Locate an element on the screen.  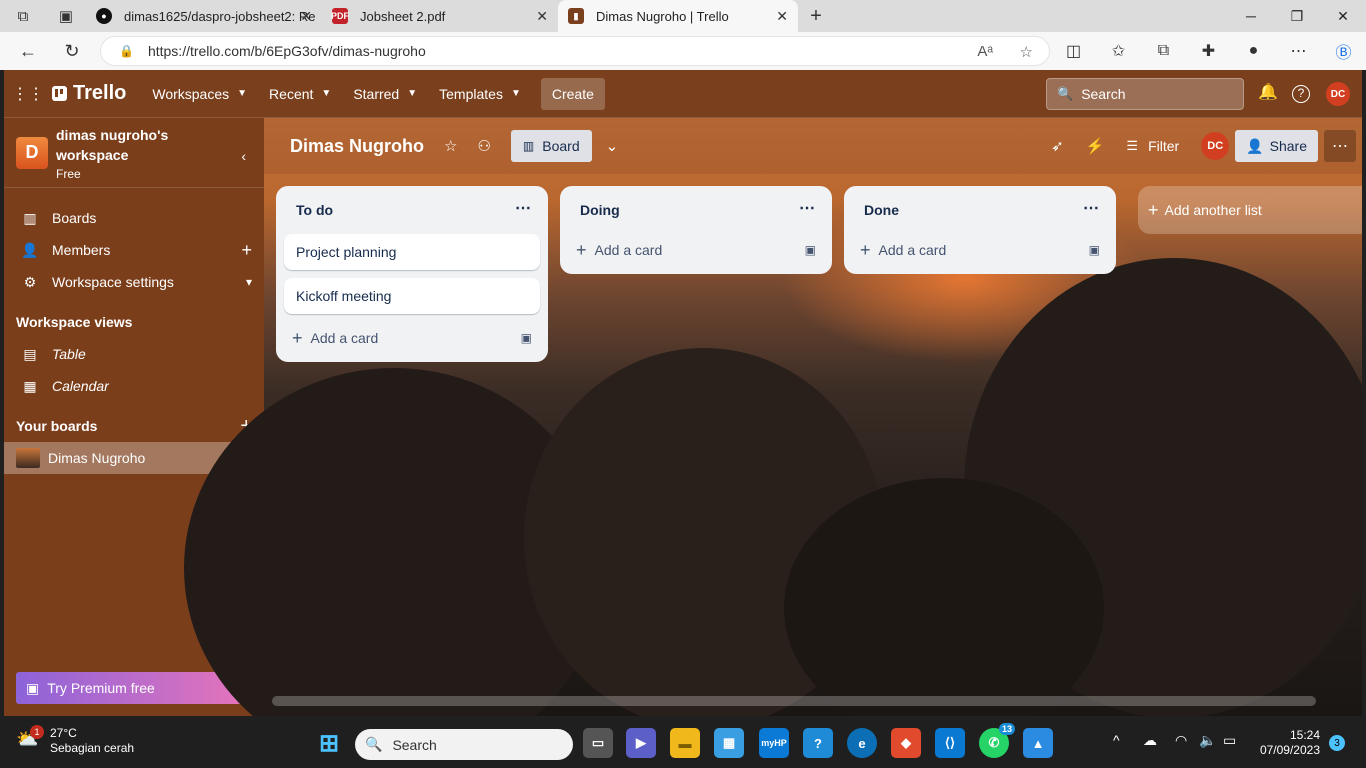
vertical-tabs-icon: ▣ is located at coordinates (66, 16).